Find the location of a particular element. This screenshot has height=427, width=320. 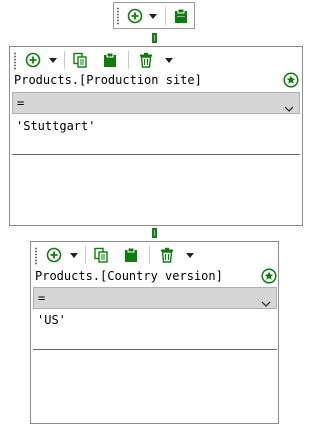

clipboard-paste-icon is located at coordinates (181, 16).